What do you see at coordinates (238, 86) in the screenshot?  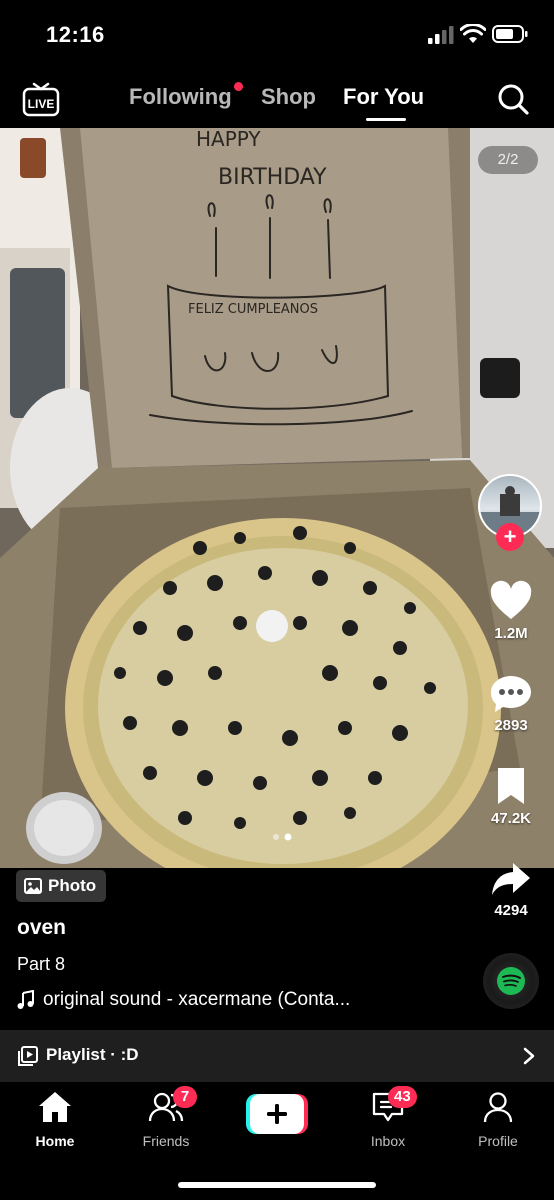 I see `following-new-dot` at bounding box center [238, 86].